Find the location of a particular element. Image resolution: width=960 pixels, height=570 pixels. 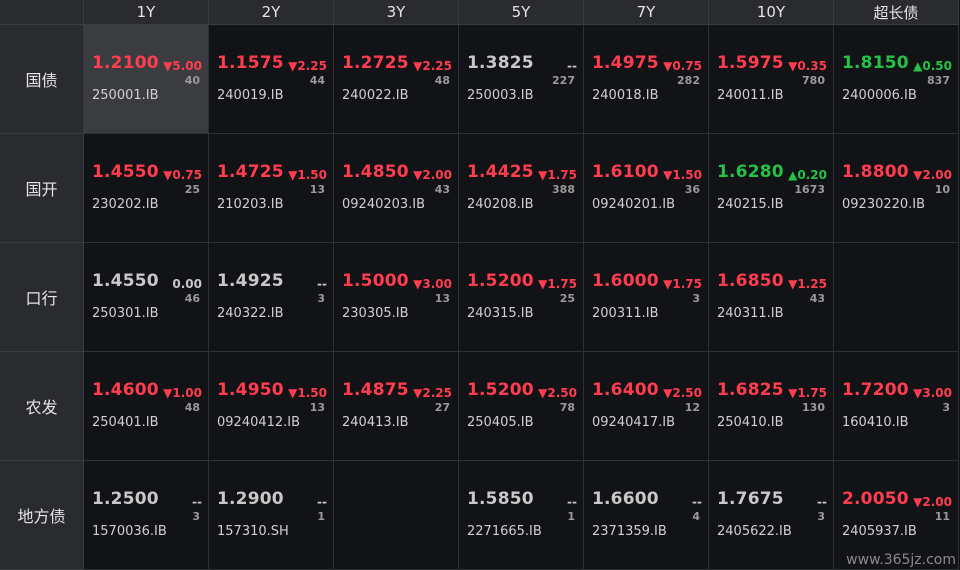

quote-cell: 1.5200 ▼1.75 25 240315.IB is located at coordinates (521, 297).